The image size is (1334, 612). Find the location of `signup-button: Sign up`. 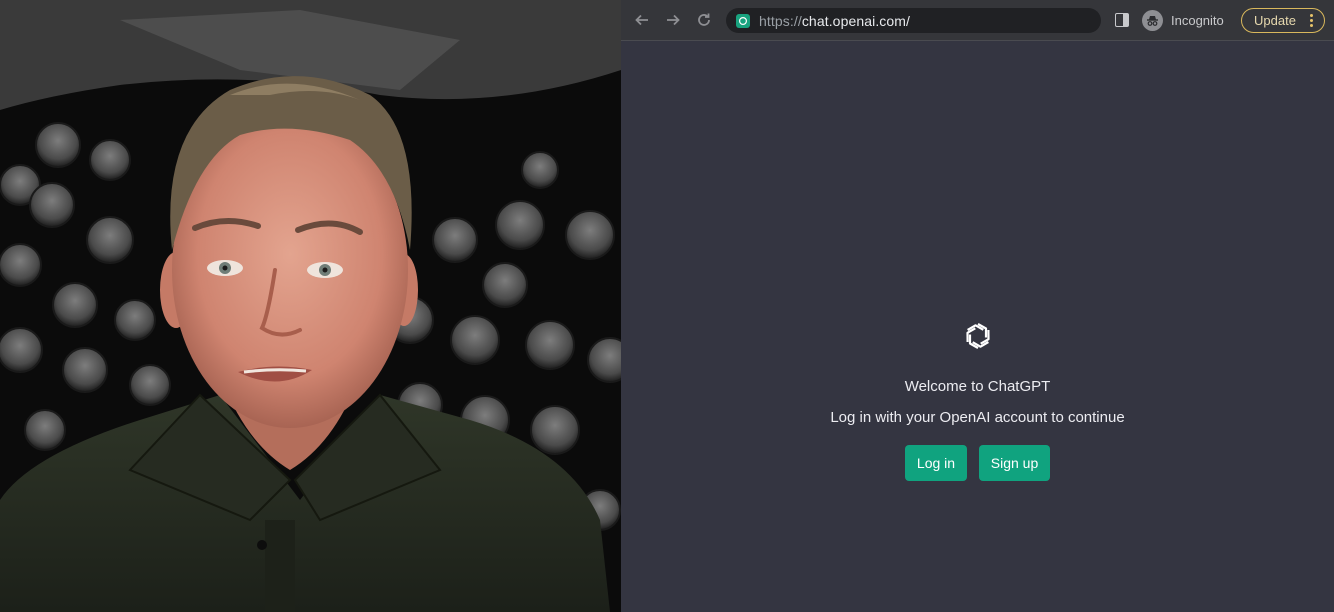

signup-button: Sign up is located at coordinates (1014, 463).